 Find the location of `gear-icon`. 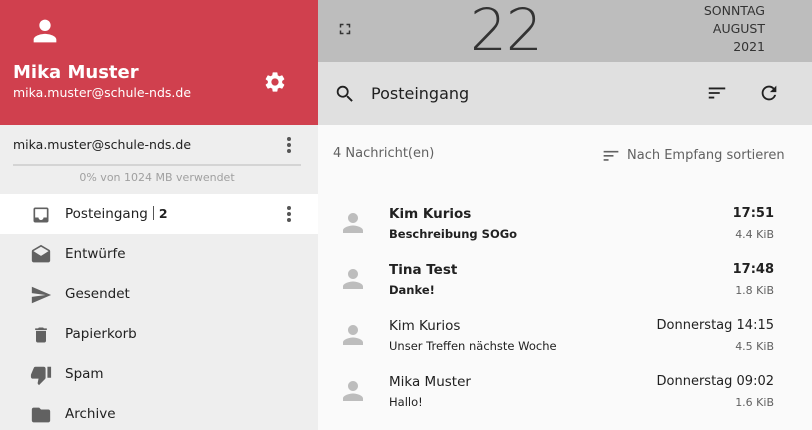

gear-icon is located at coordinates (275, 82).